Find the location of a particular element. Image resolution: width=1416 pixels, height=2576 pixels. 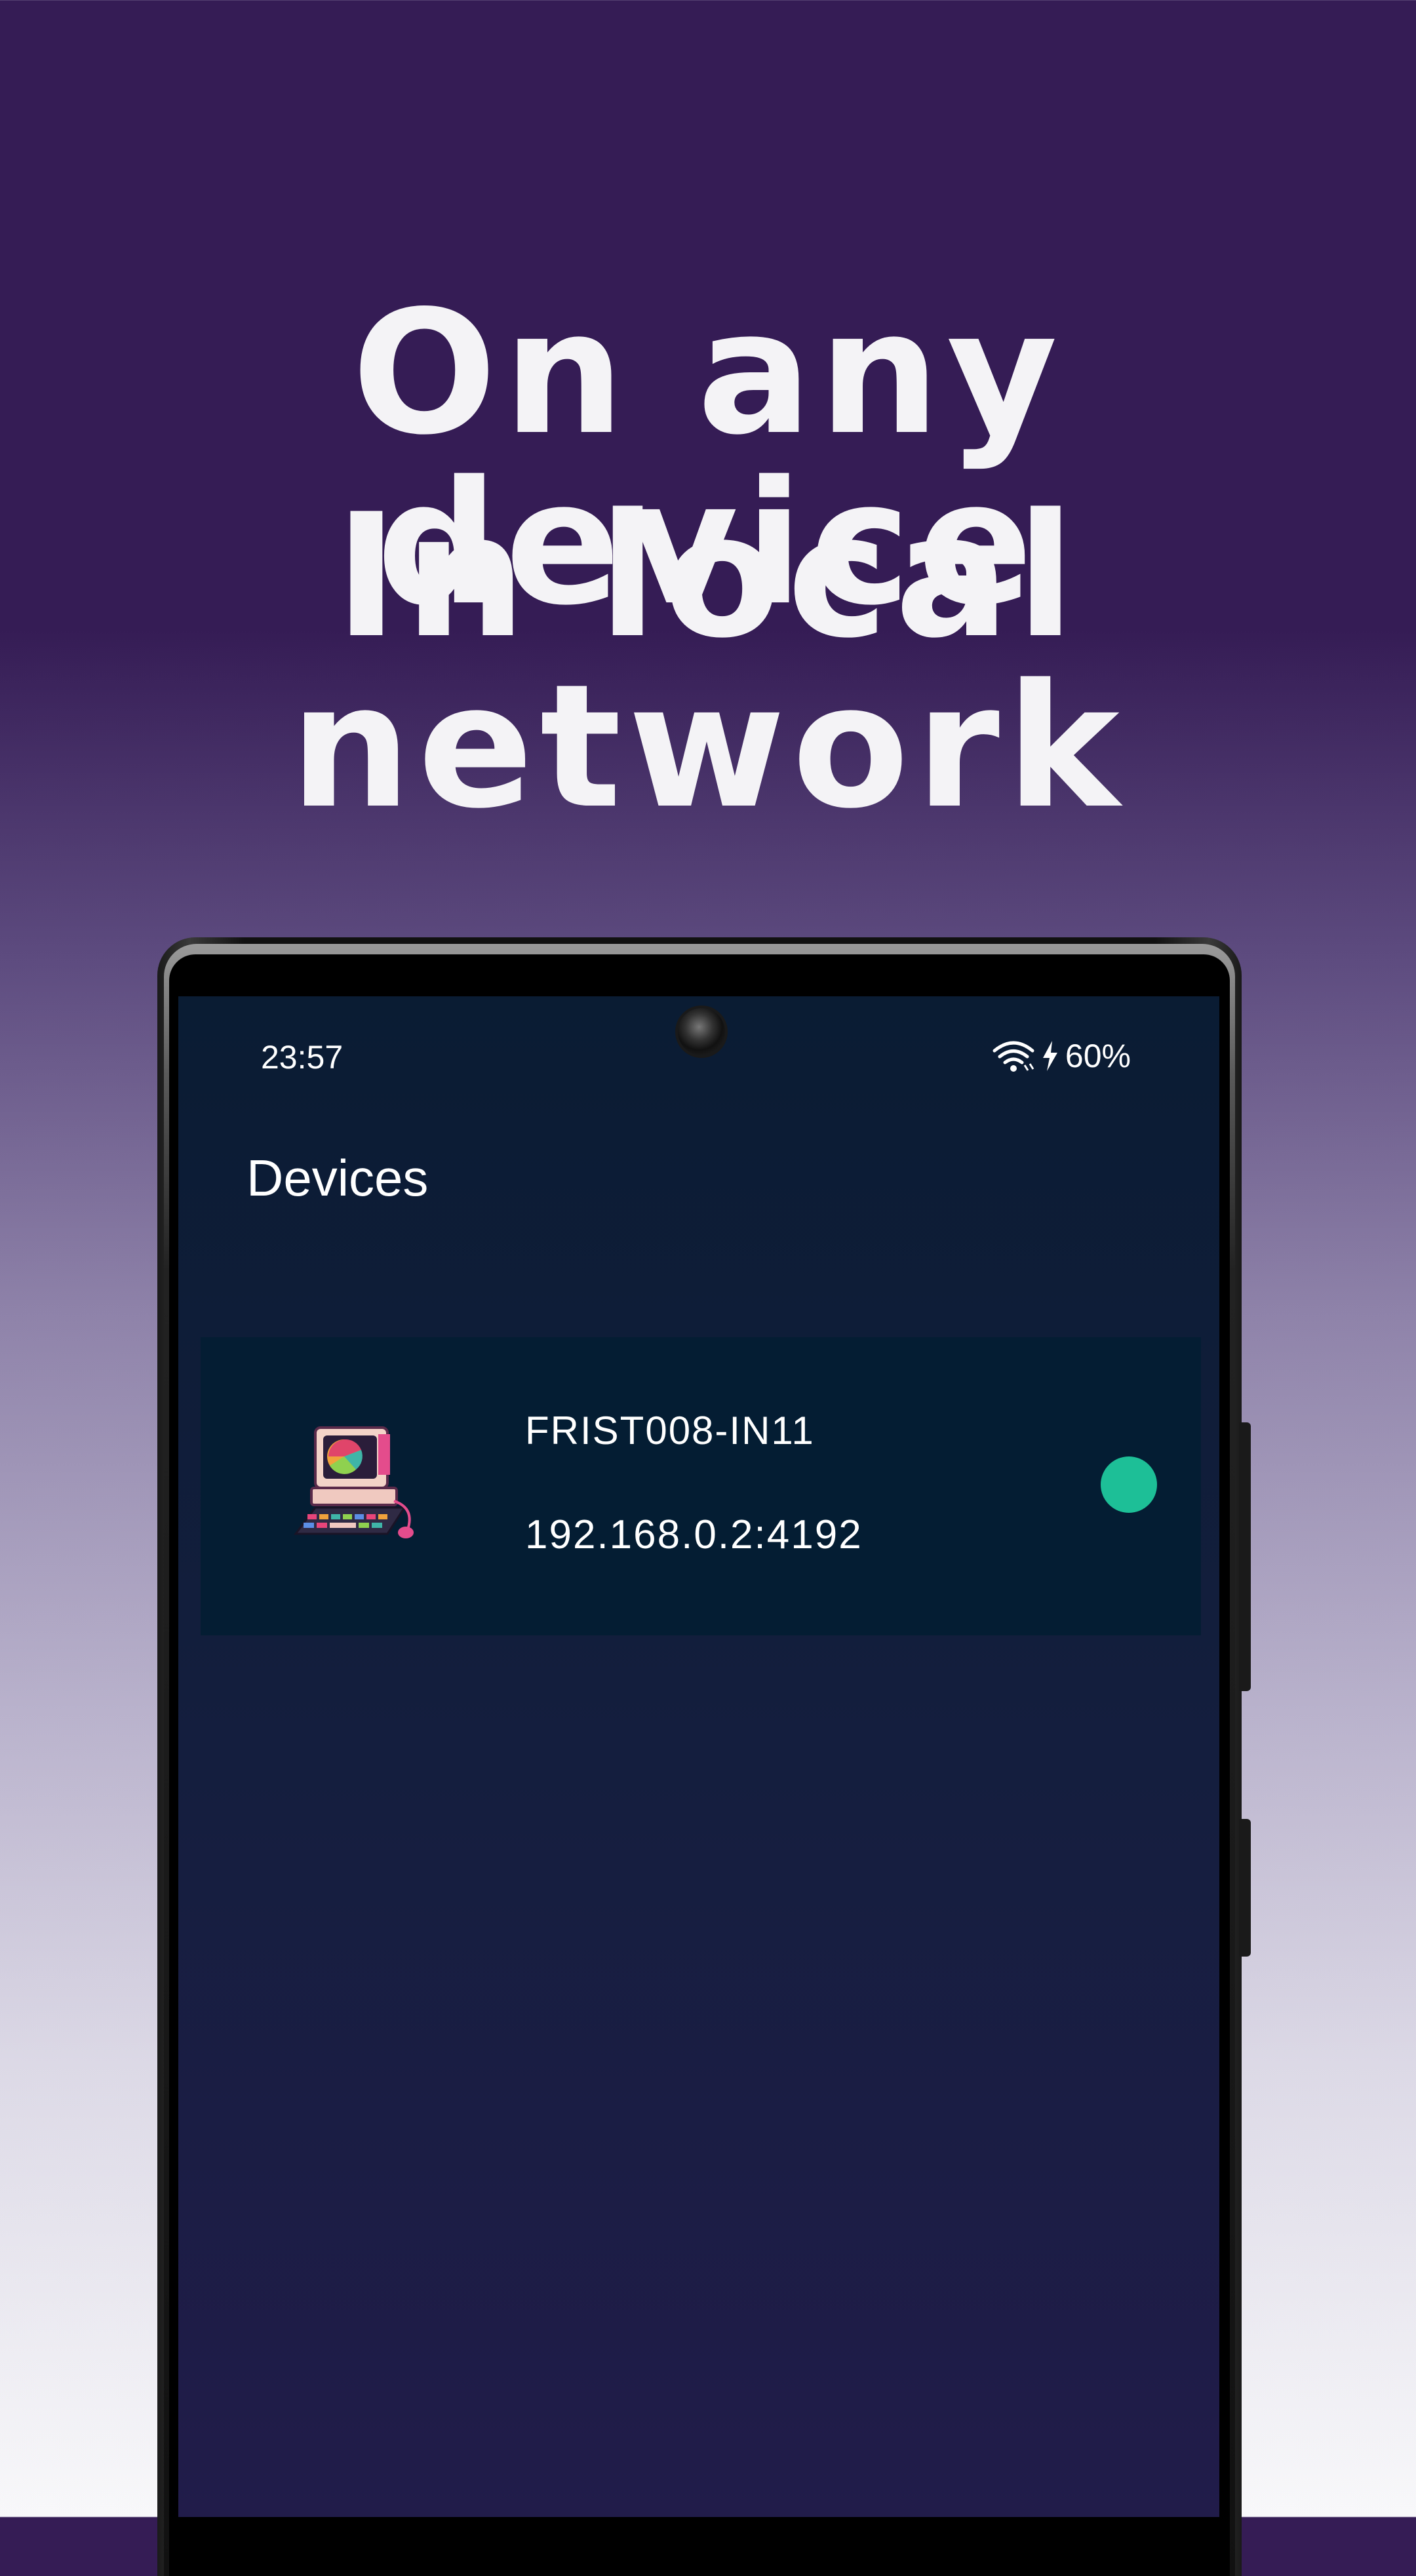

device-name: FRIST008-IN11 is located at coordinates (670, 1431).